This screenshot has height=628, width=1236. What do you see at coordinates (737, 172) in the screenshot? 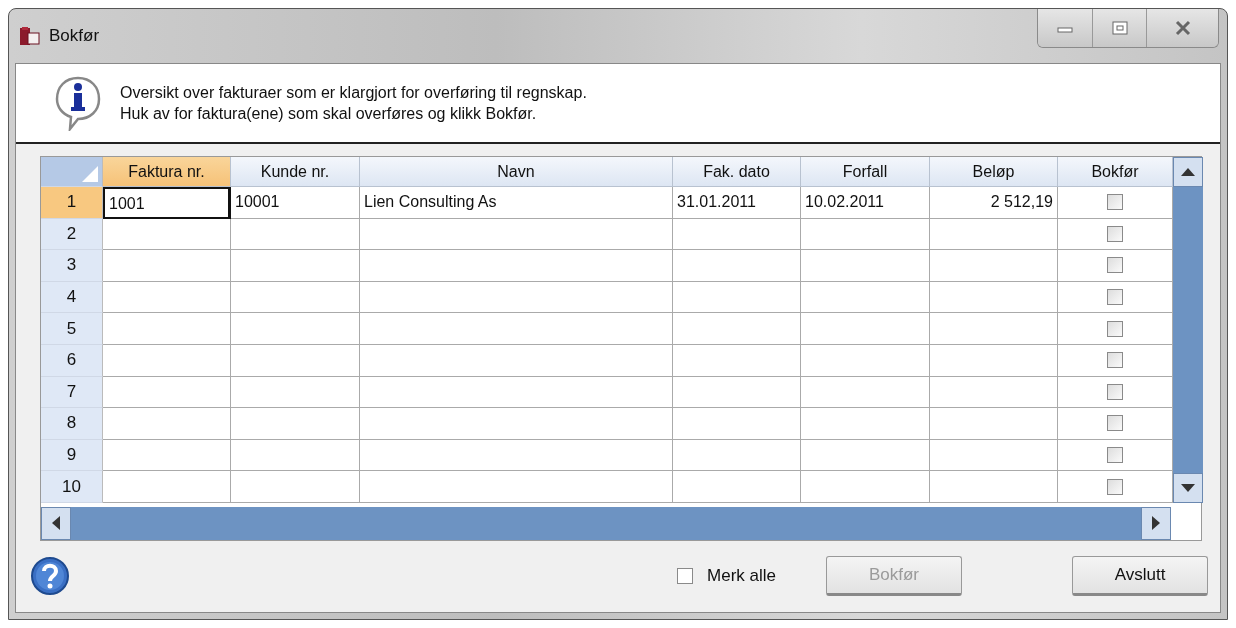
I see `column-header: Fak. dato` at bounding box center [737, 172].